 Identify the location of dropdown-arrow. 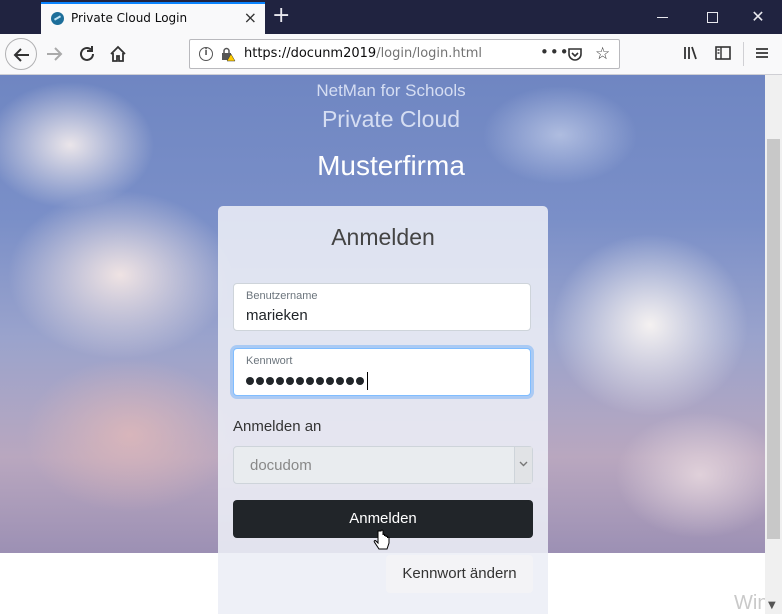
(523, 465).